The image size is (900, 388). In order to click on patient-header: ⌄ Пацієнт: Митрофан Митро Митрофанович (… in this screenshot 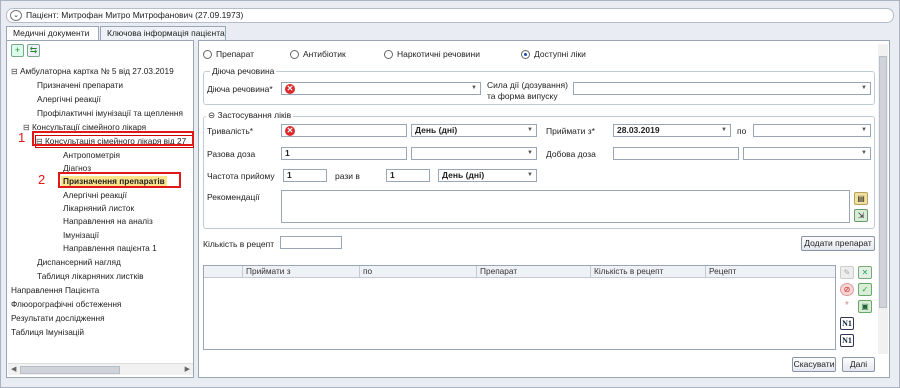, I will do `click(450, 15)`.